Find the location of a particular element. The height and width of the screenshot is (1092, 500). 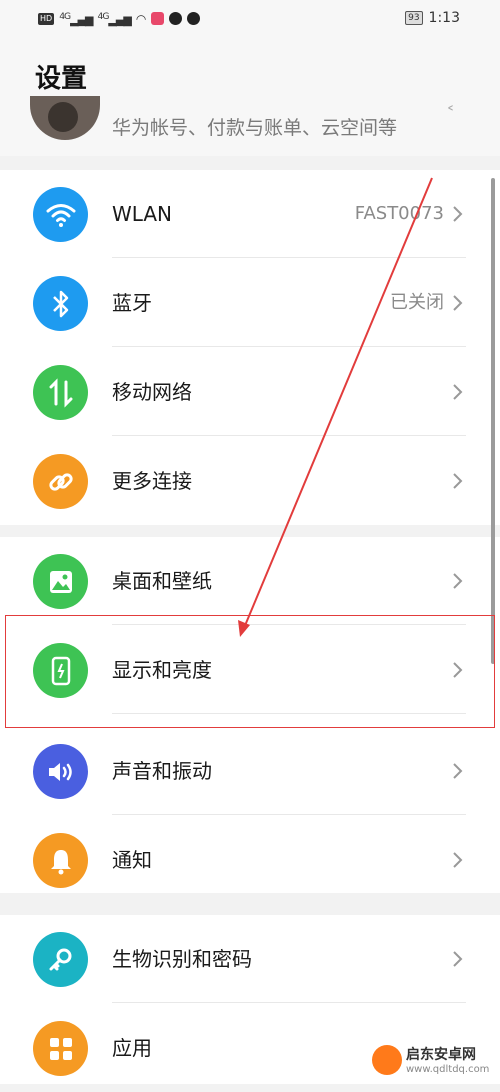

item-label: 声音和振动 is located at coordinates (162, 771).